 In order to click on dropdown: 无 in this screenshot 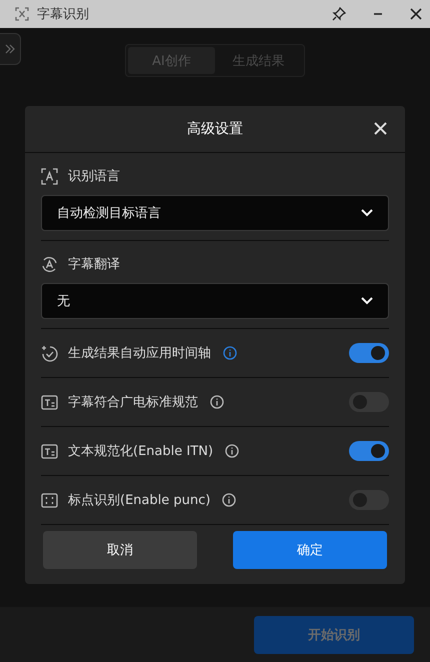, I will do `click(215, 301)`.